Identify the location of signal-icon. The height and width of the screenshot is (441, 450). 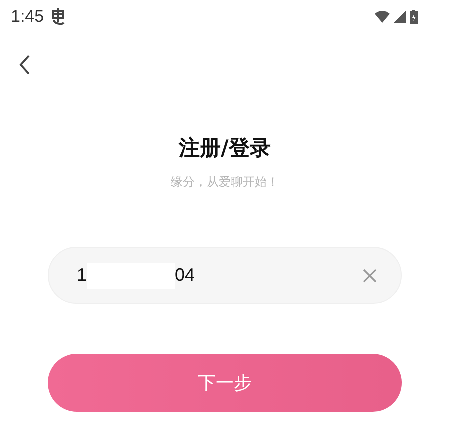
(400, 17).